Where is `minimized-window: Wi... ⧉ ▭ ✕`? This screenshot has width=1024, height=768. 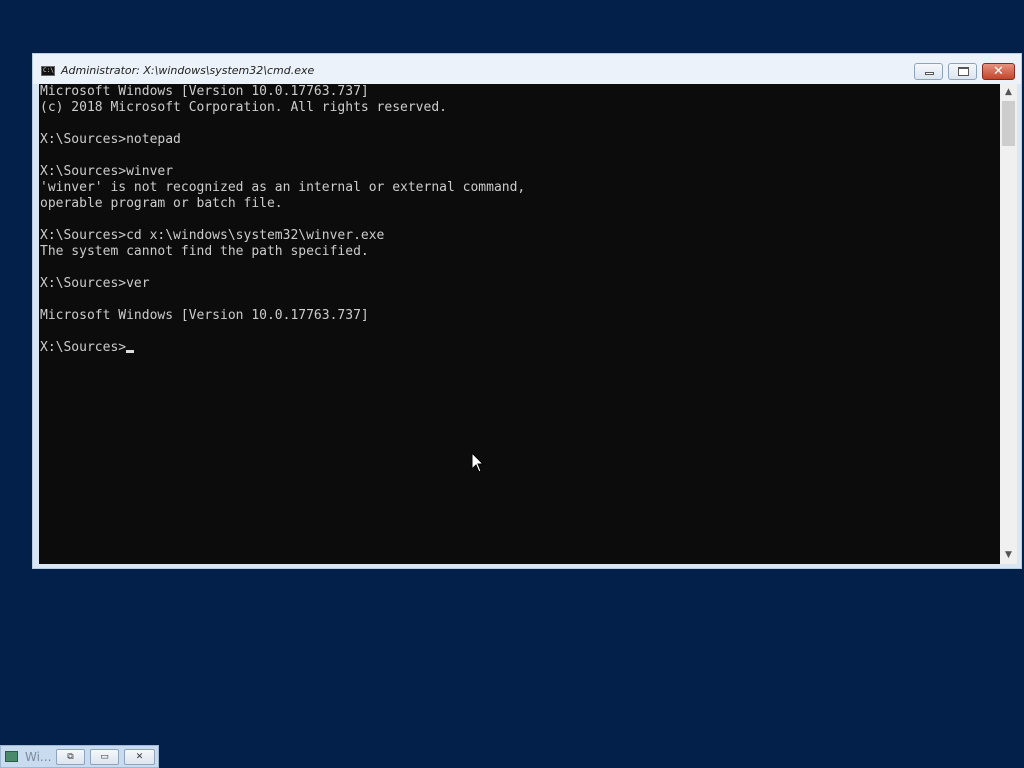
minimized-window: Wi... ⧉ ▭ ✕ is located at coordinates (79, 756).